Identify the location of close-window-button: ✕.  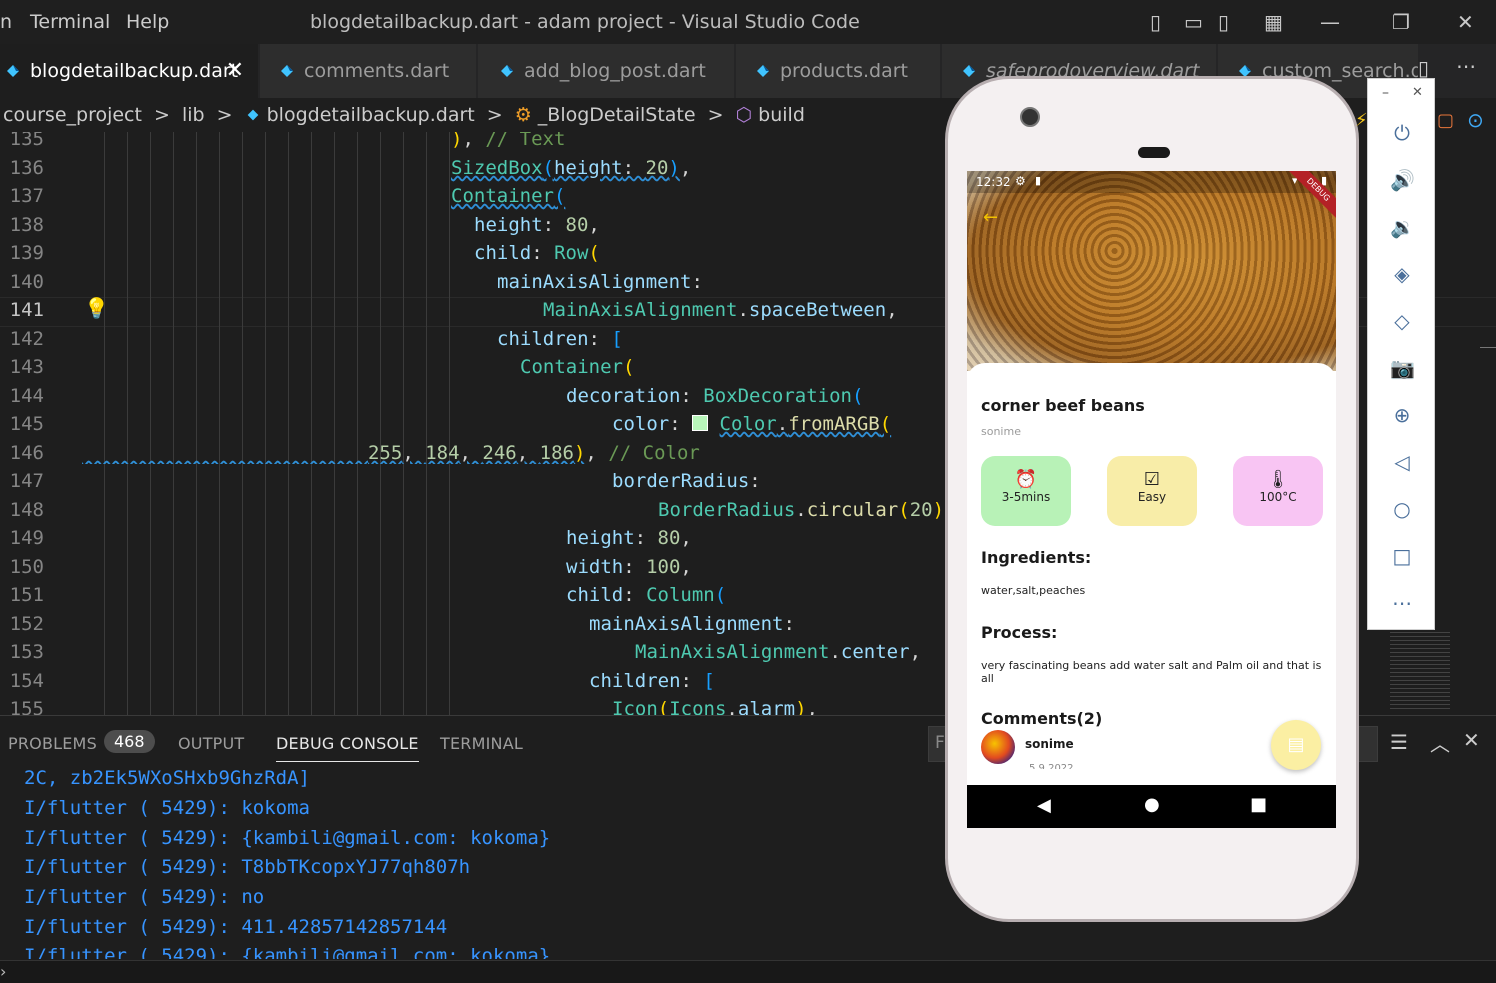
(1465, 22).